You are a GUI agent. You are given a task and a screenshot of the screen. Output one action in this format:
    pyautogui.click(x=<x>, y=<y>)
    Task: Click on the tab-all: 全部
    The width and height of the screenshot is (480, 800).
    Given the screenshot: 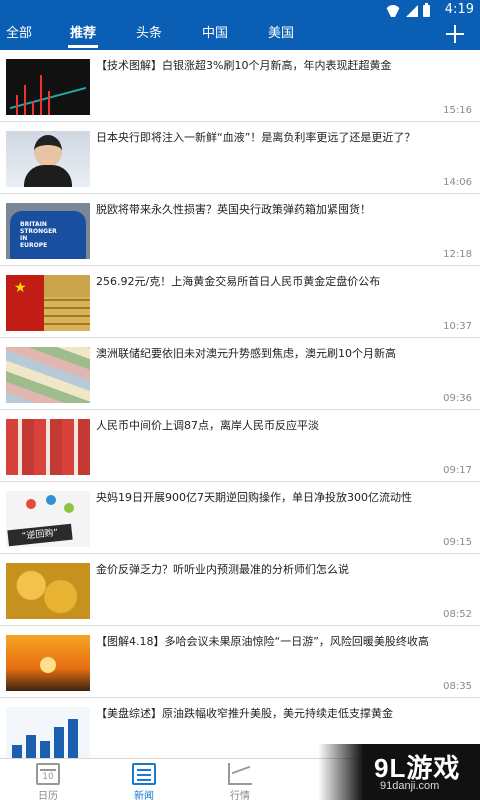 What is the action you would take?
    pyautogui.click(x=19, y=35)
    